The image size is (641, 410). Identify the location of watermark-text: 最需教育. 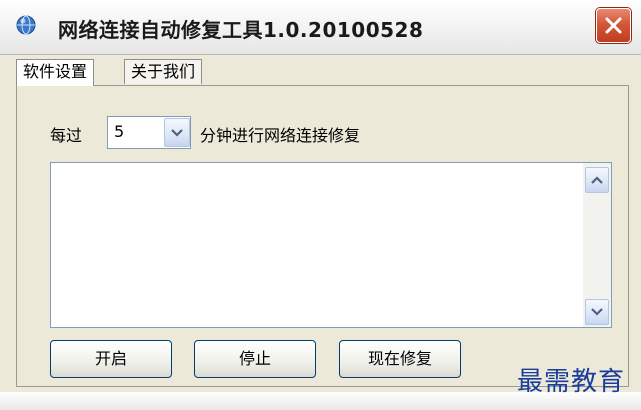
(571, 382).